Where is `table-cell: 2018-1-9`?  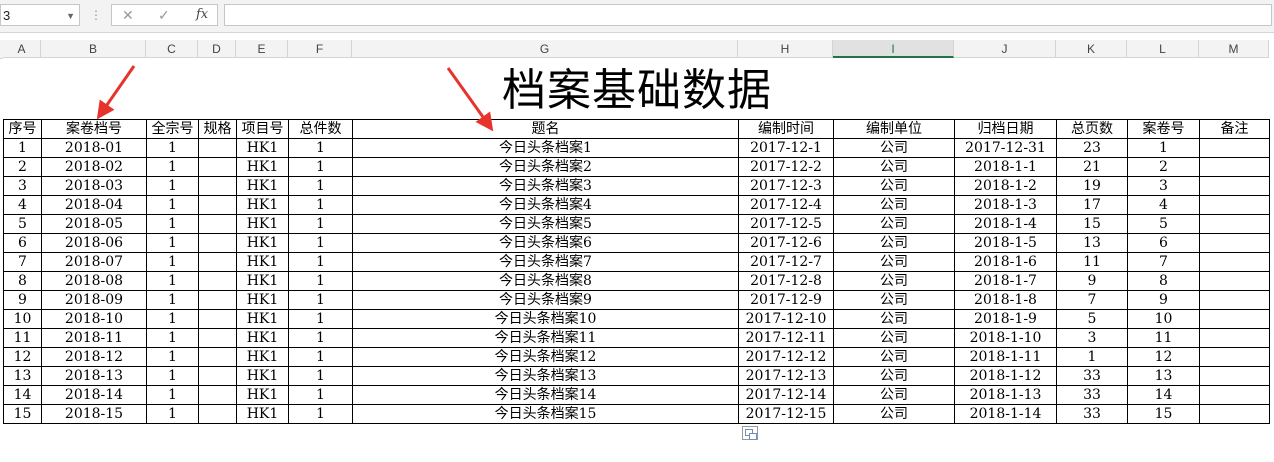
table-cell: 2018-1-9 is located at coordinates (1005, 319).